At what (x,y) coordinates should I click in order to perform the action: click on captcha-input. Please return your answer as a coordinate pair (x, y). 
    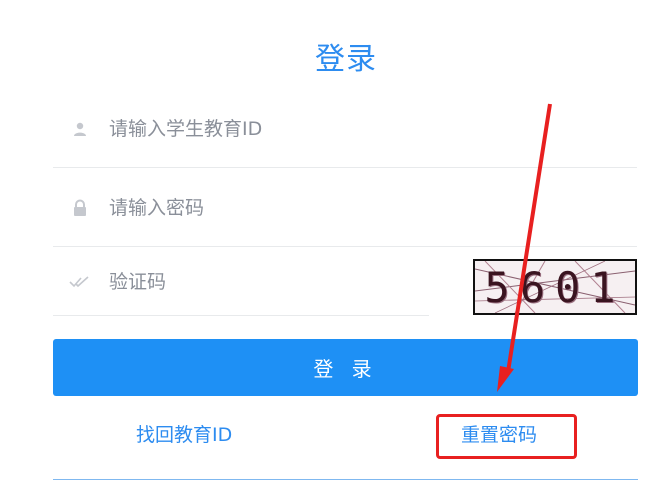
    Looking at the image, I should click on (259, 281).